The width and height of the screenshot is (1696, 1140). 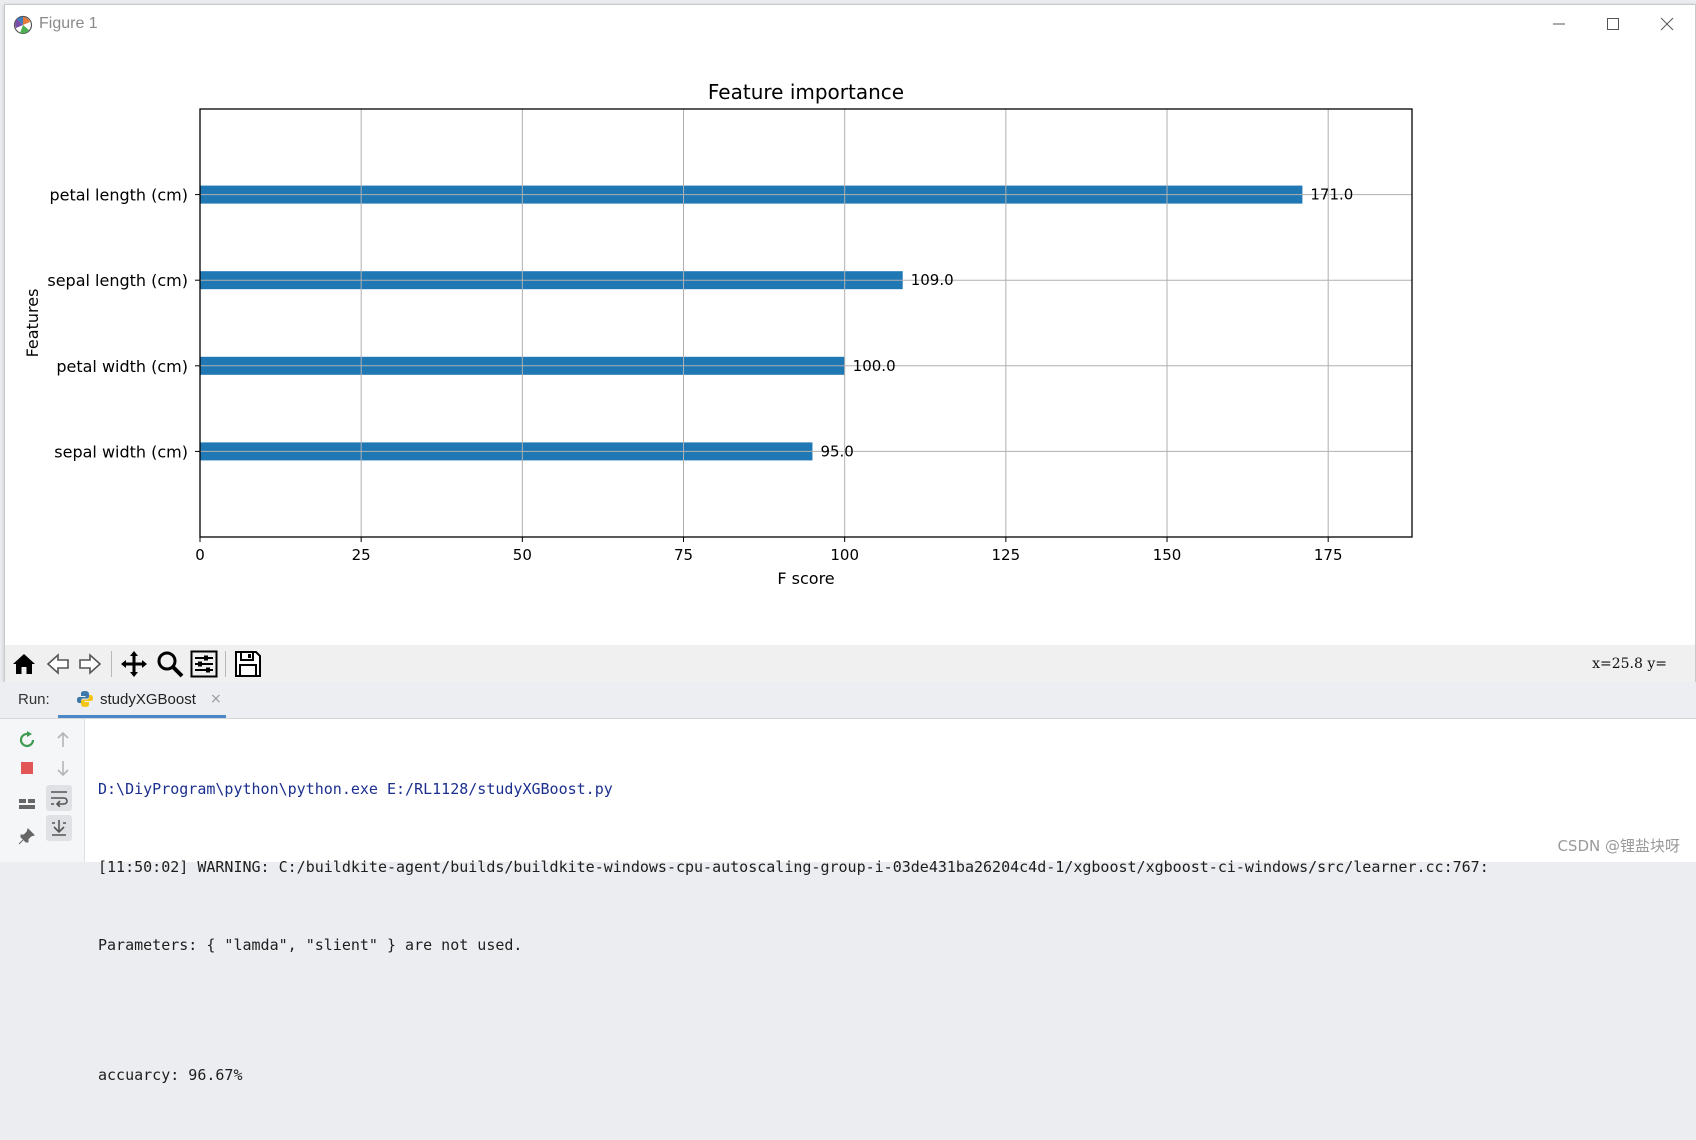 What do you see at coordinates (522, 555) in the screenshot?
I see `x-tick-label: 50` at bounding box center [522, 555].